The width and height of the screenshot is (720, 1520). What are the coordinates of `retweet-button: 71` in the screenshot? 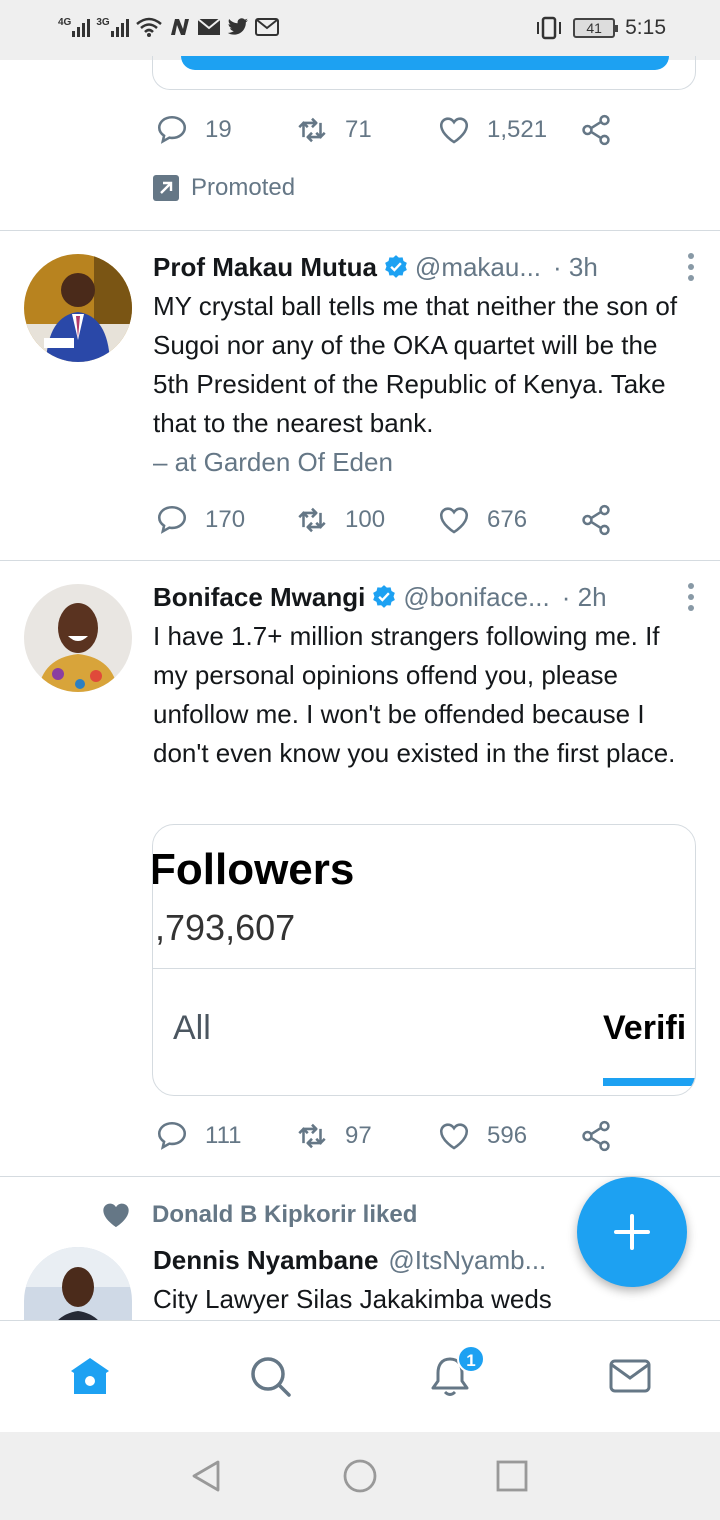 It's located at (366, 130).